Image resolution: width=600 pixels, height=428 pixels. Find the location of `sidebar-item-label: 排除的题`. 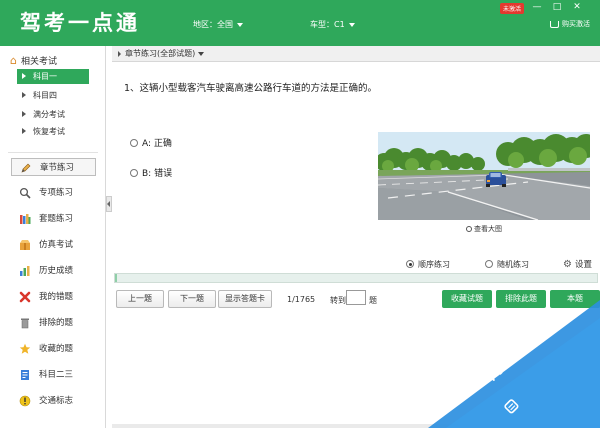

sidebar-item-label: 排除的题 is located at coordinates (56, 323).